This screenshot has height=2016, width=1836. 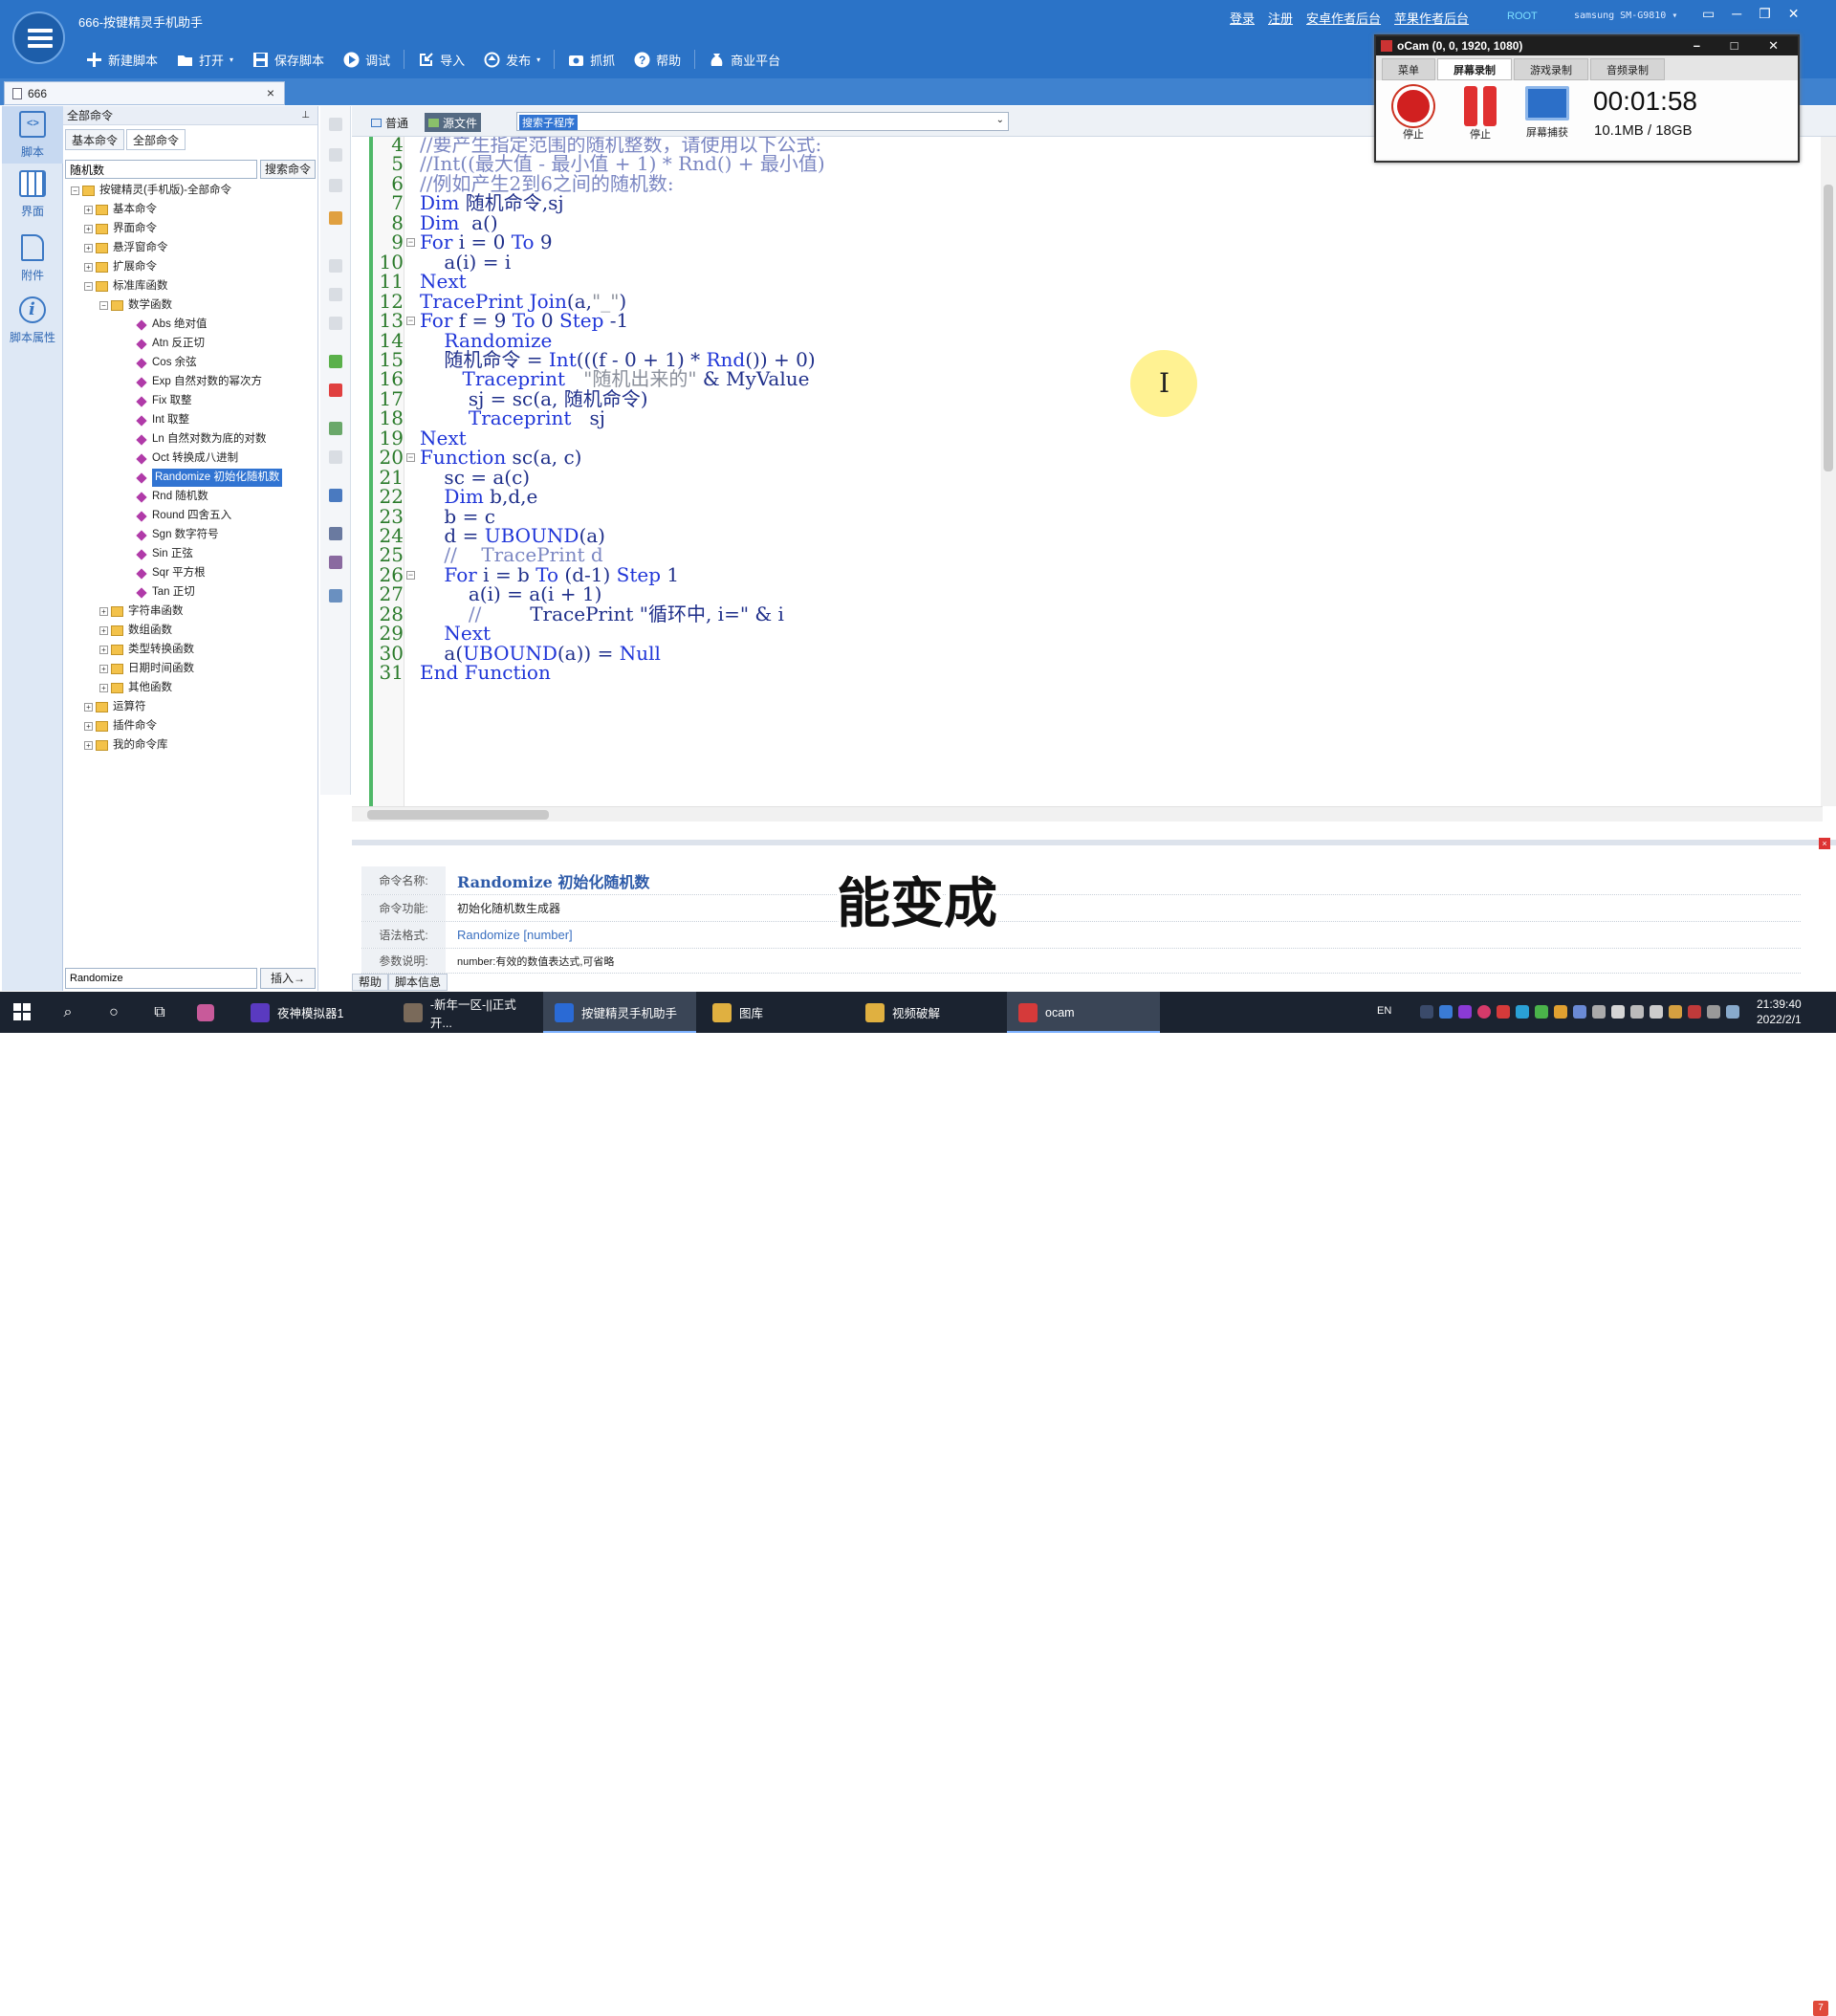 I want to click on goto-icon, so click(x=335, y=496).